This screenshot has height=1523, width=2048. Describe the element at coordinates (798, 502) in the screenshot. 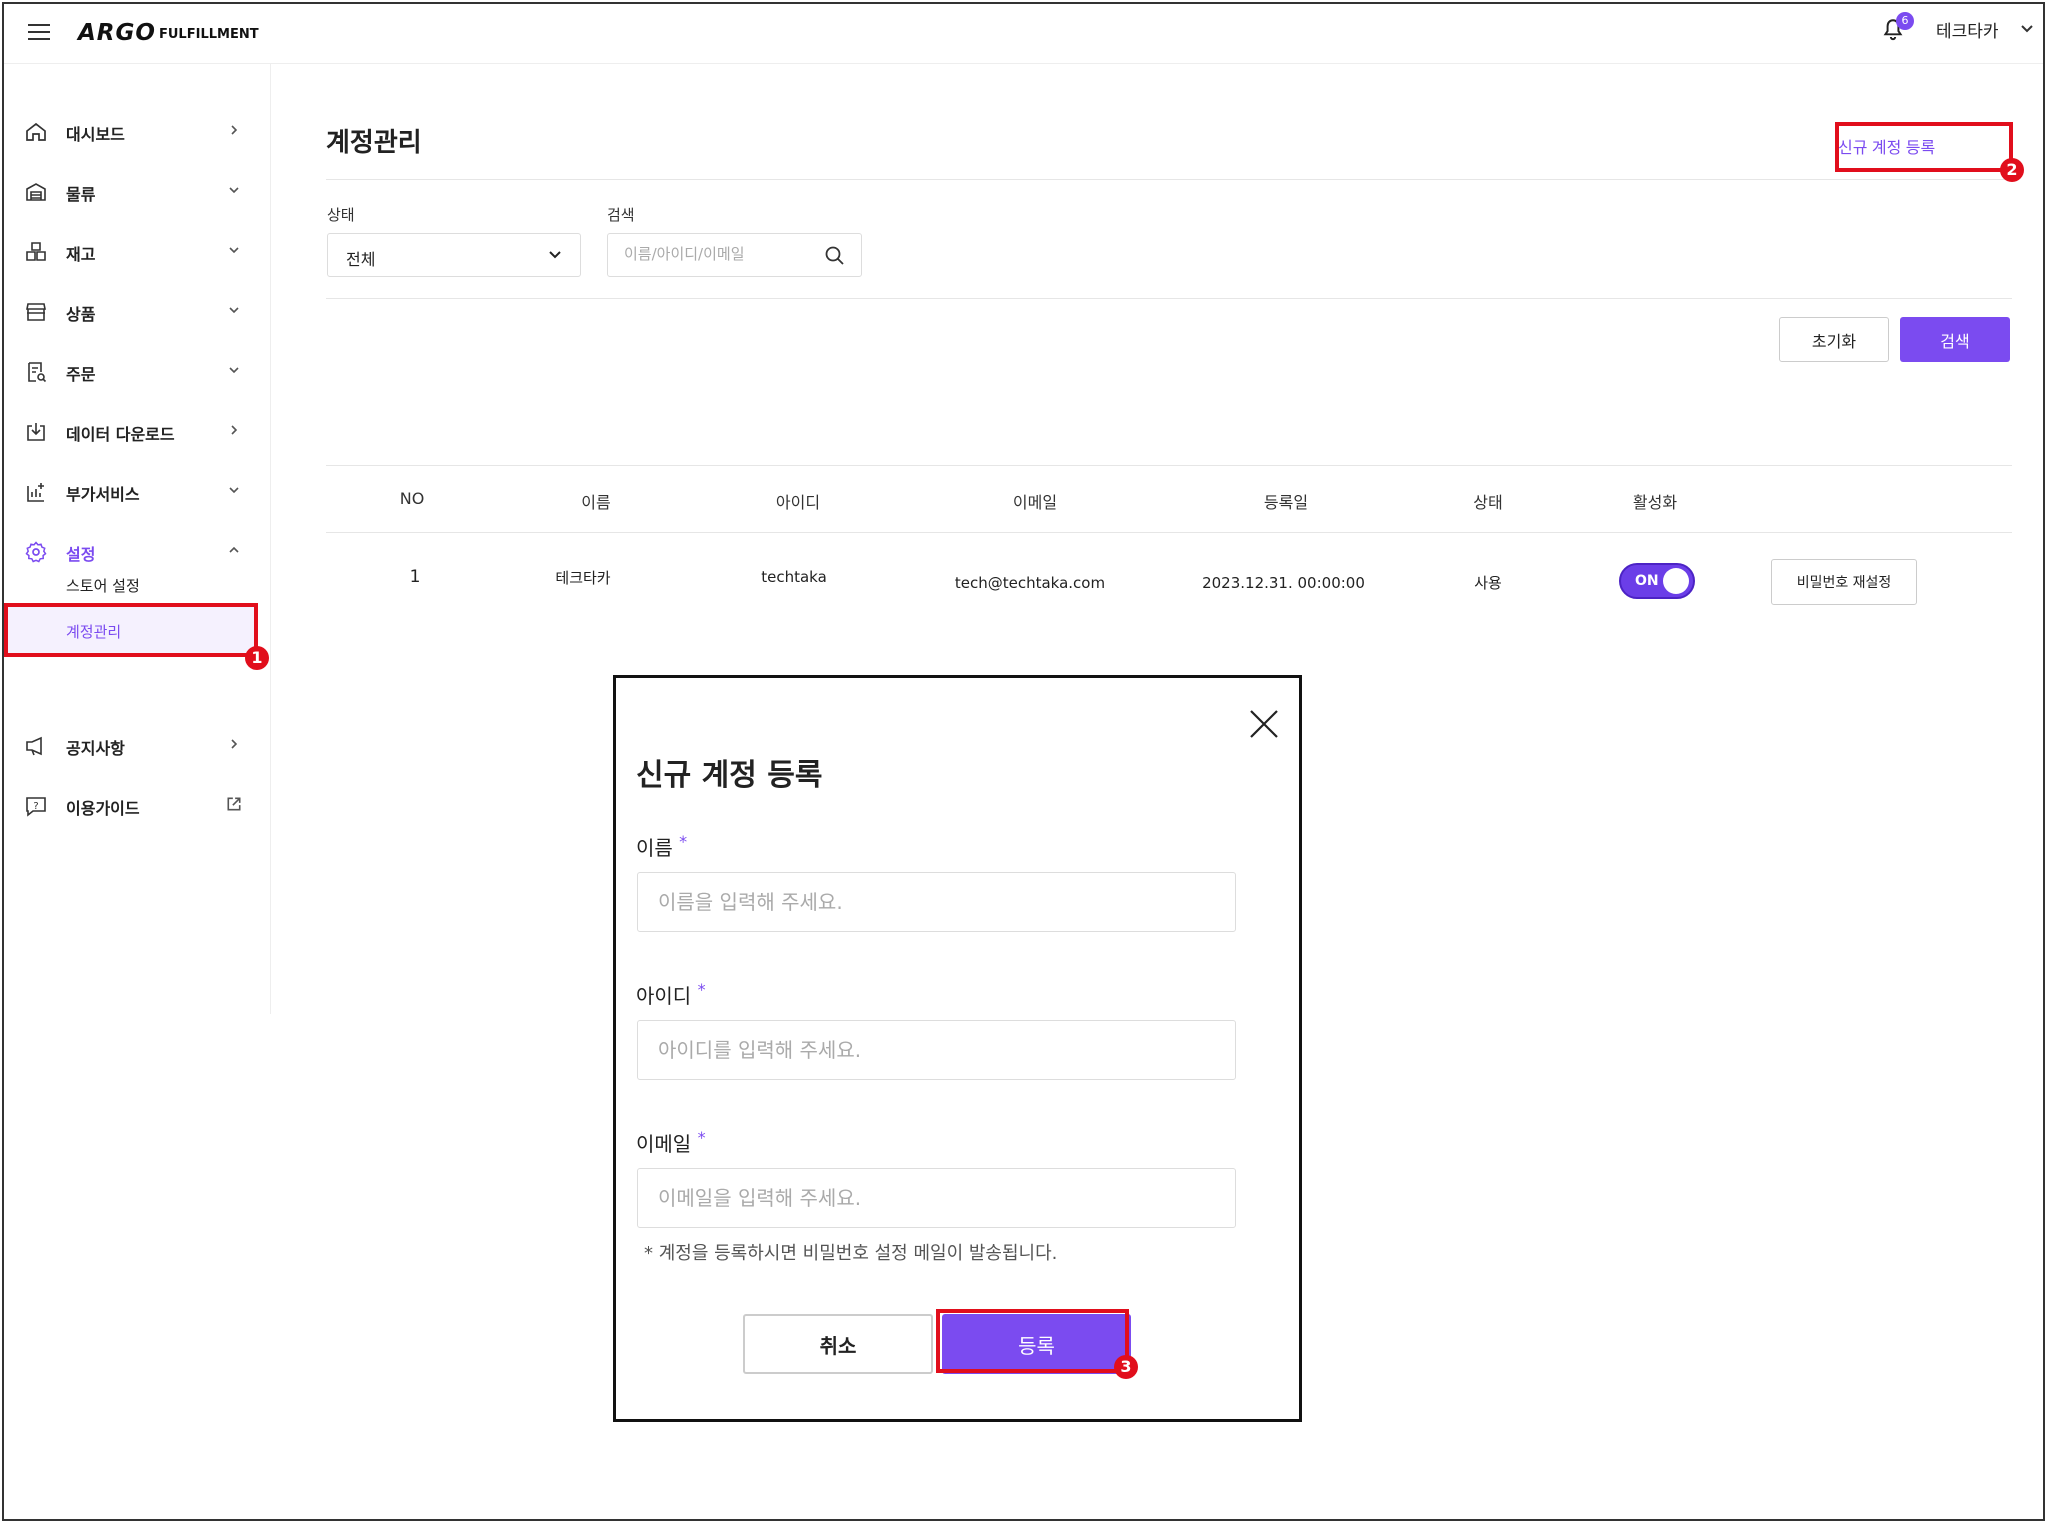

I see `table-header-id: 아이디` at that location.